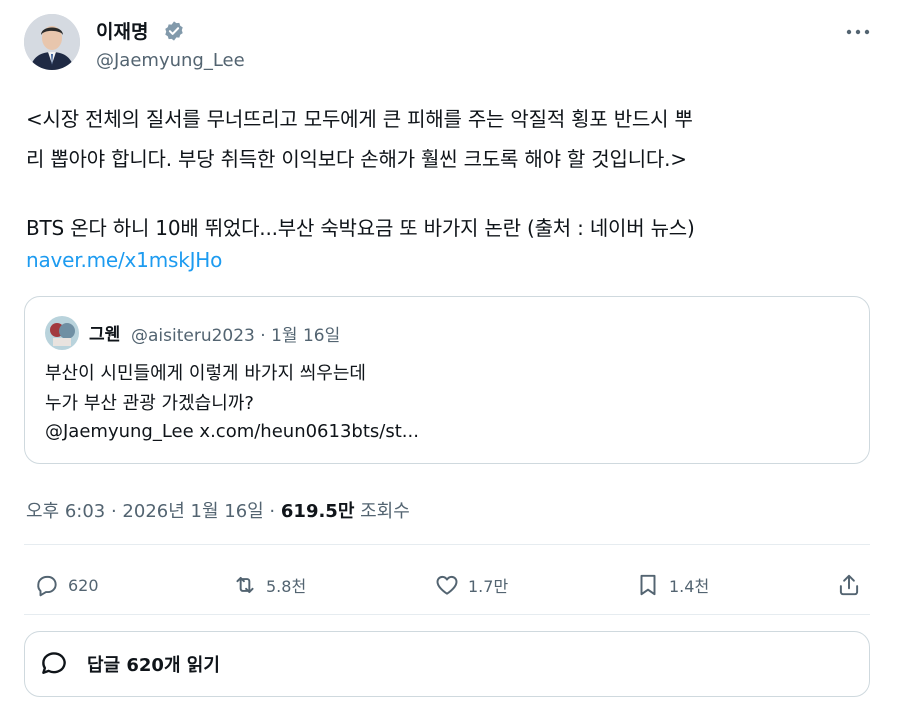 This screenshot has height=711, width=900. Describe the element at coordinates (174, 31) in the screenshot. I see `verified-badge-icon` at that location.